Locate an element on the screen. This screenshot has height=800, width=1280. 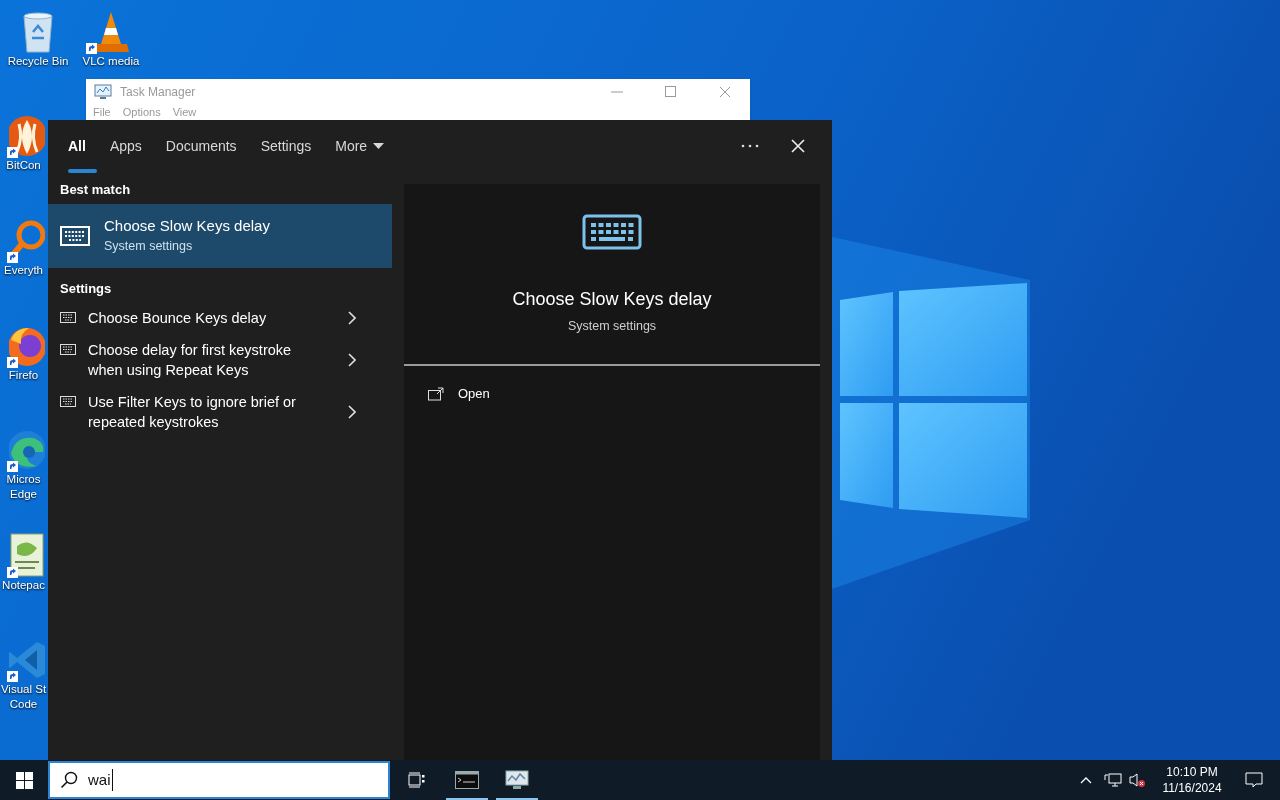
desktop-icon-label: Visual St Code is located at coordinates (23, 697).